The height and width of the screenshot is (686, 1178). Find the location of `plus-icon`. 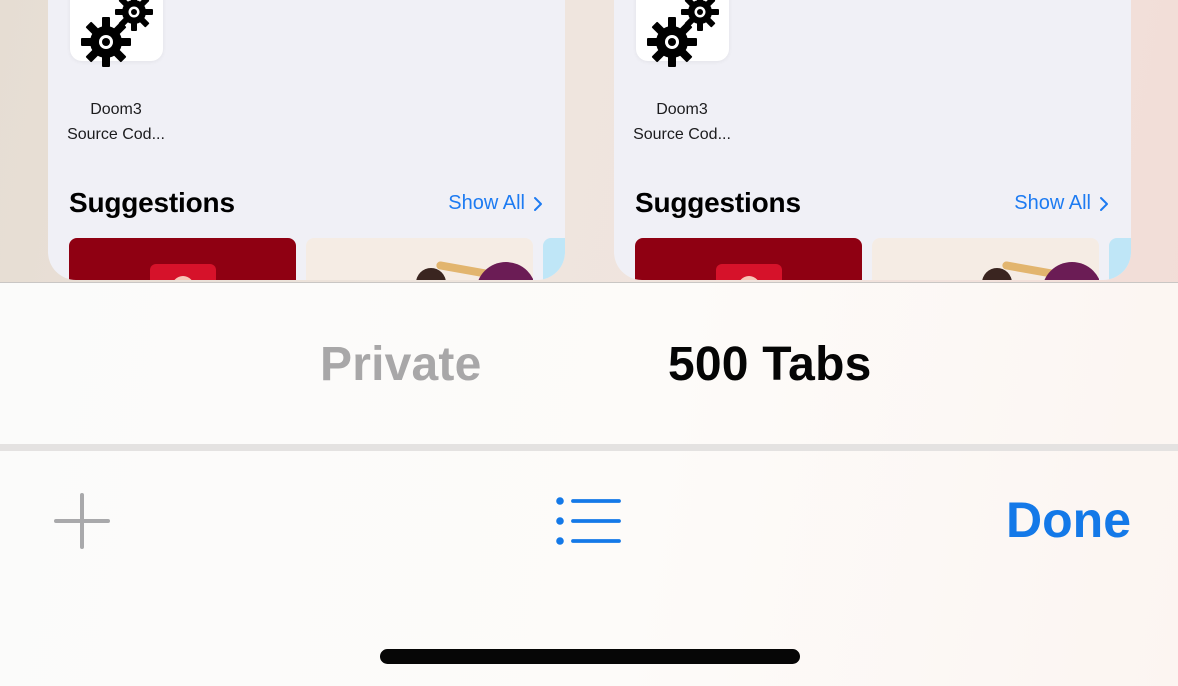

plus-icon is located at coordinates (82, 521).